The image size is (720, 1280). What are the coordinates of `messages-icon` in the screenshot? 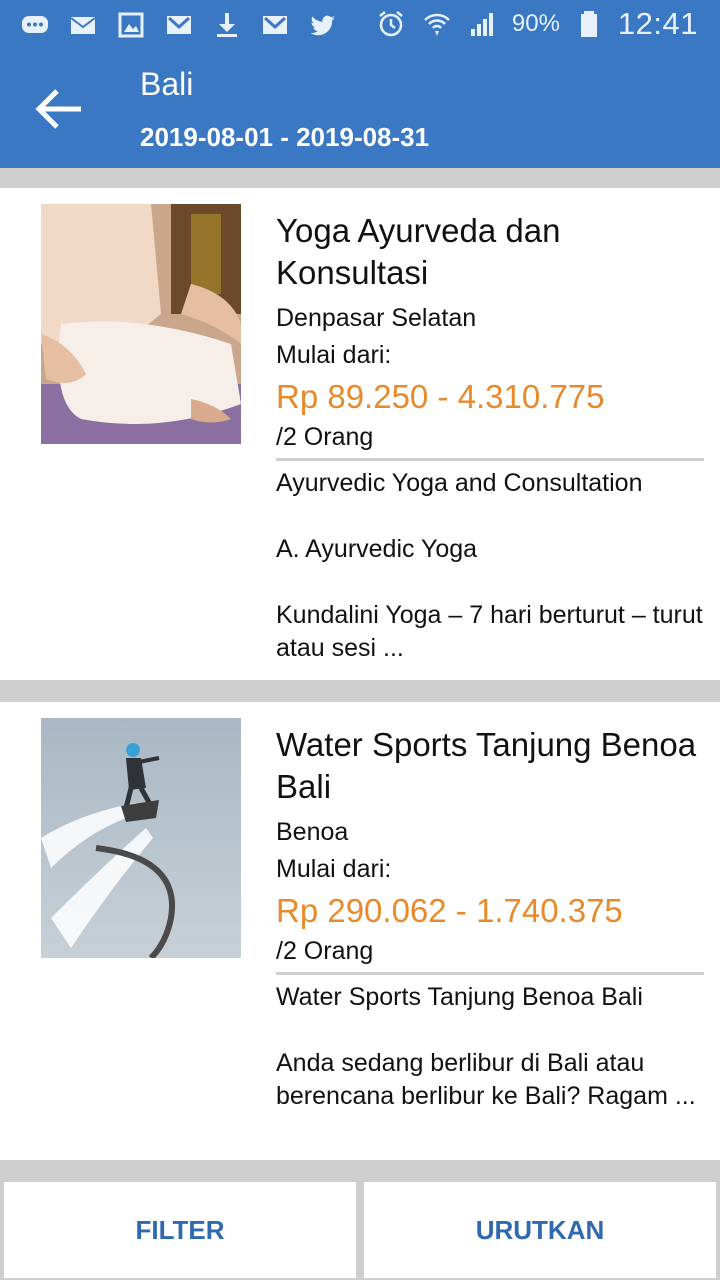 It's located at (35, 25).